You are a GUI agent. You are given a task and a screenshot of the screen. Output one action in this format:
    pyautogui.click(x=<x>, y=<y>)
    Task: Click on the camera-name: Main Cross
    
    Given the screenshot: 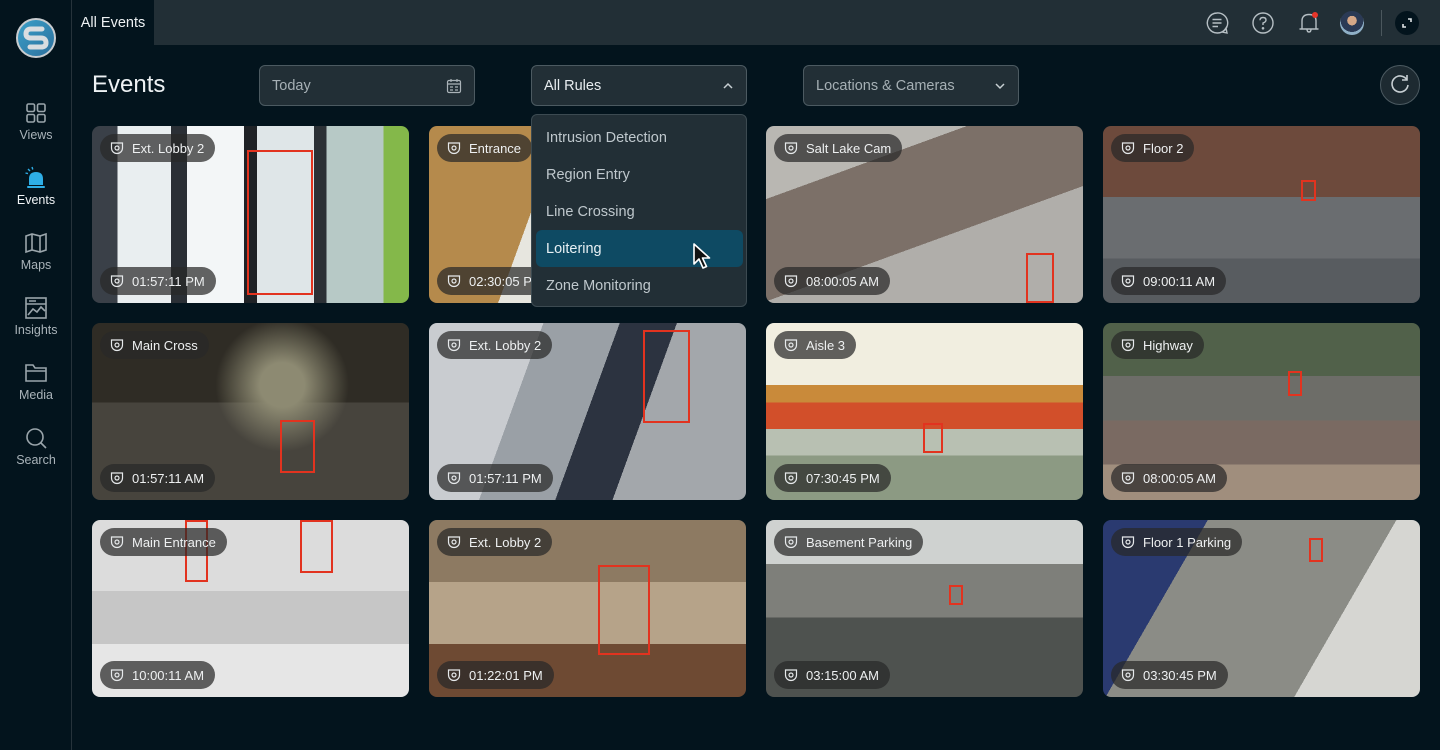 What is the action you would take?
    pyautogui.click(x=165, y=345)
    